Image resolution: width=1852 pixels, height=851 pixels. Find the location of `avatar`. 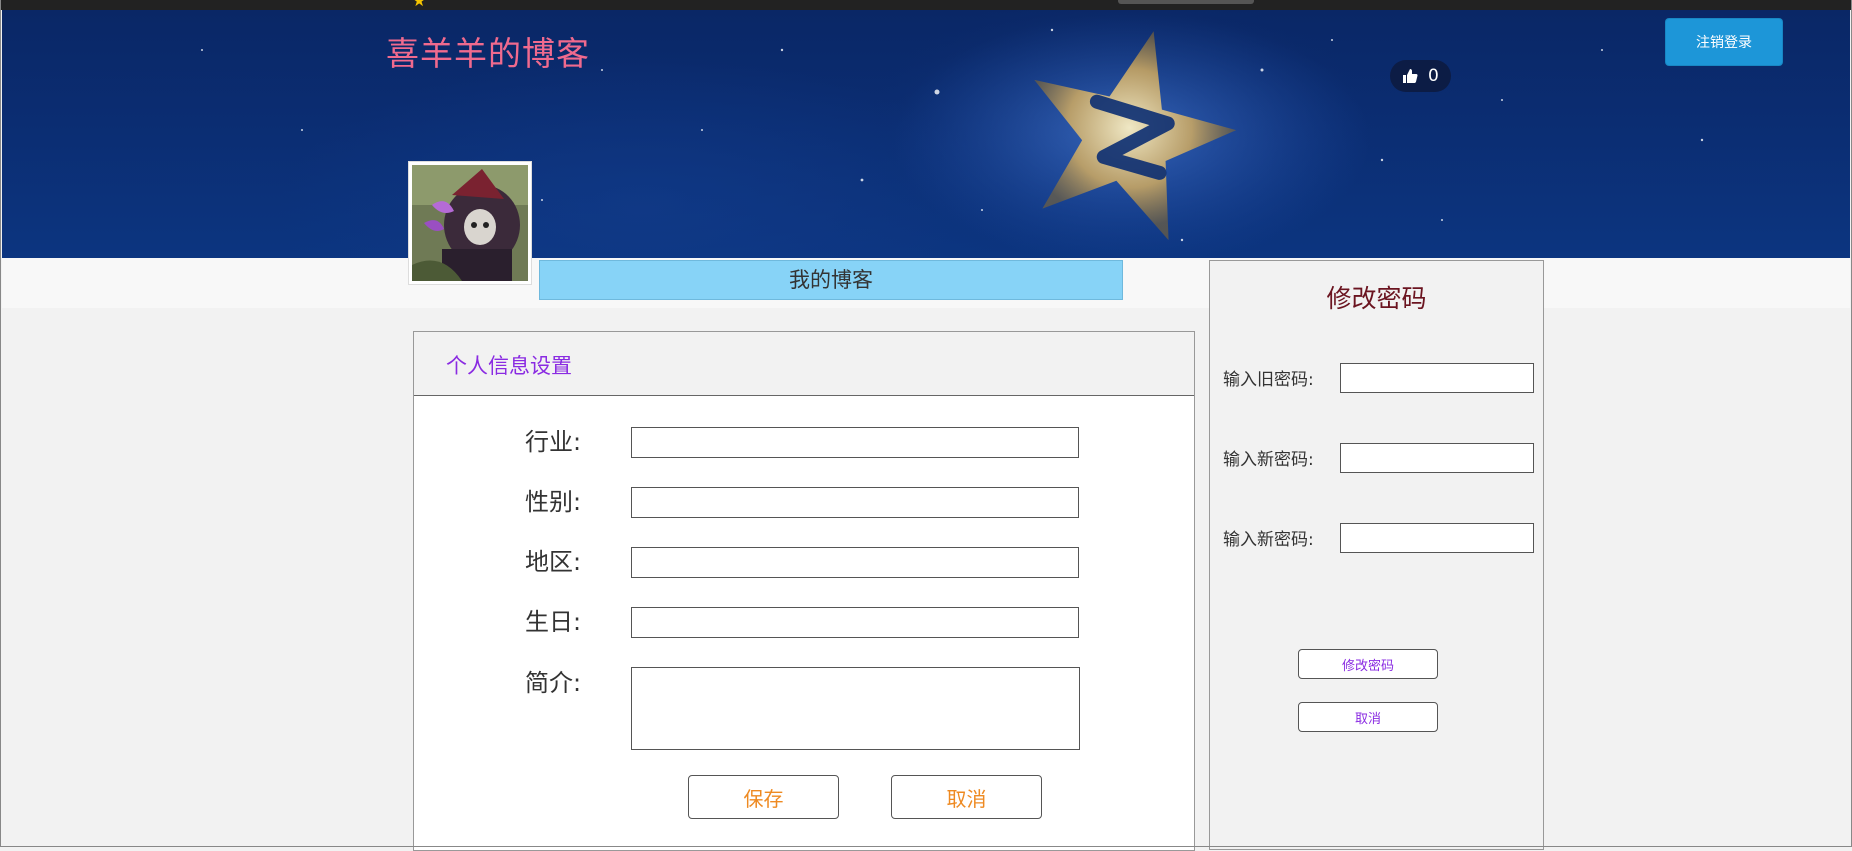

avatar is located at coordinates (470, 223).